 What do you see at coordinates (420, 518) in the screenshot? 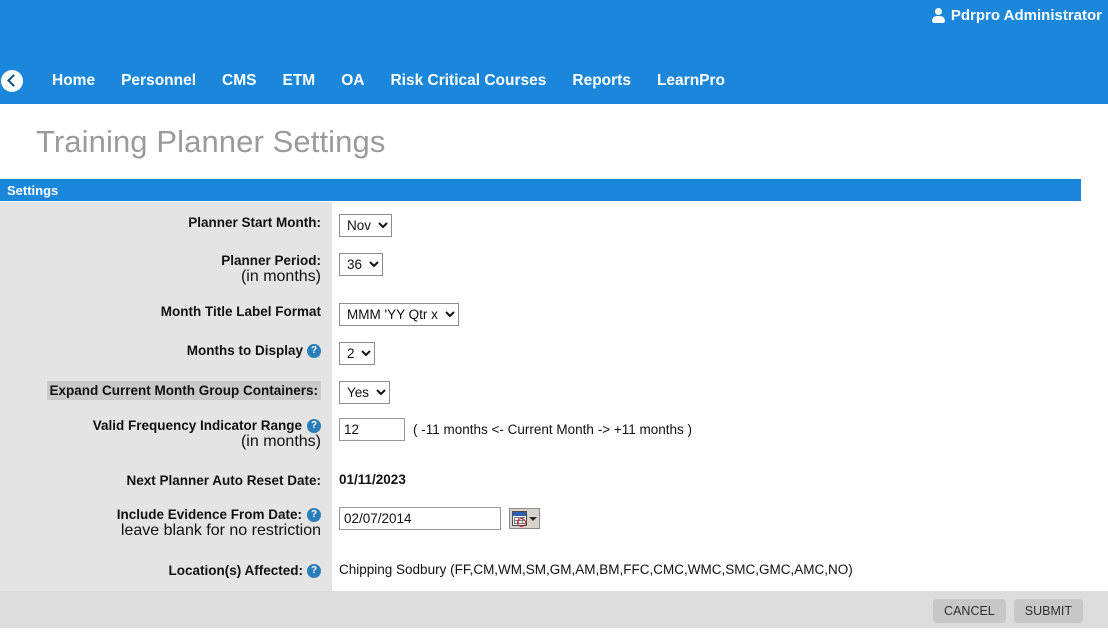
I see `input-include-evidence-from-date` at bounding box center [420, 518].